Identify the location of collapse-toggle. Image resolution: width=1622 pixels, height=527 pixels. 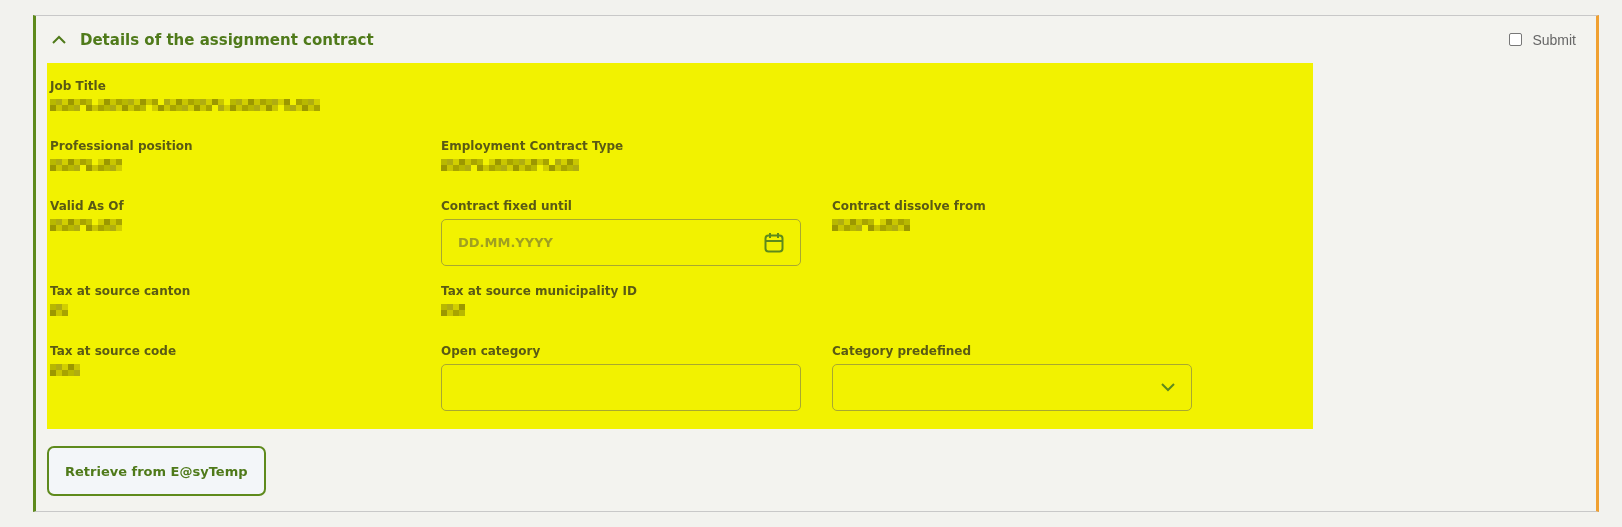
(59, 39).